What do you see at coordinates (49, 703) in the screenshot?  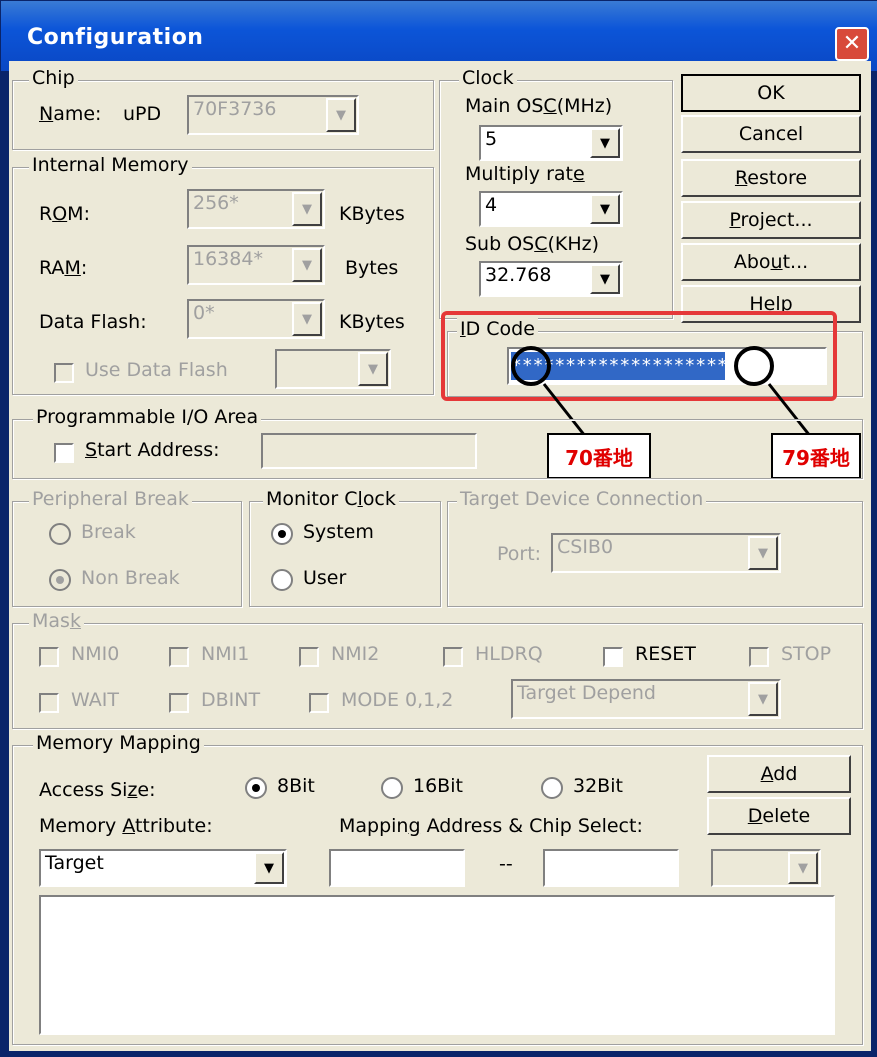 I see `wait-checkbox` at bounding box center [49, 703].